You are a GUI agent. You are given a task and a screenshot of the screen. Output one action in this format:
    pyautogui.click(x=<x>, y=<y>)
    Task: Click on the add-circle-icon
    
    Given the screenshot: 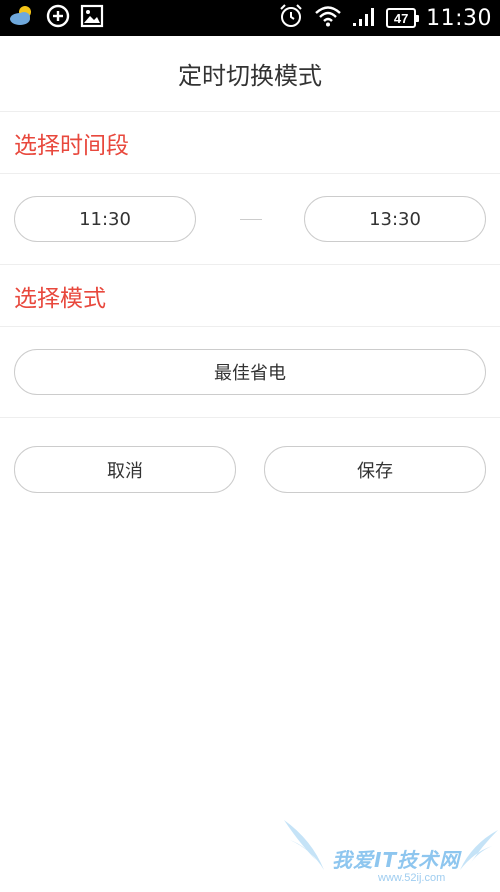 What is the action you would take?
    pyautogui.click(x=58, y=18)
    